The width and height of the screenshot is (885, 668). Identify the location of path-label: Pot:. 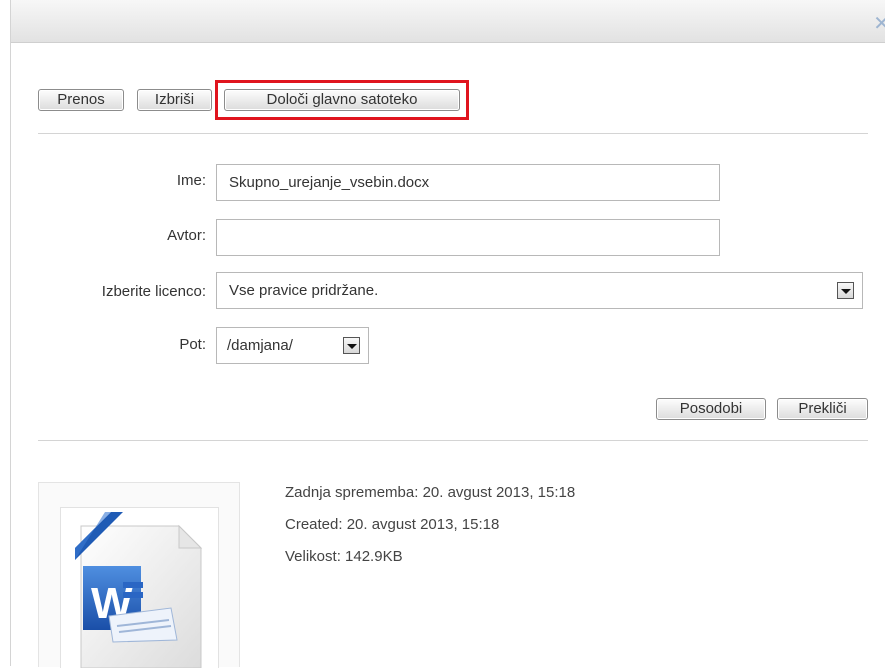
(192, 344).